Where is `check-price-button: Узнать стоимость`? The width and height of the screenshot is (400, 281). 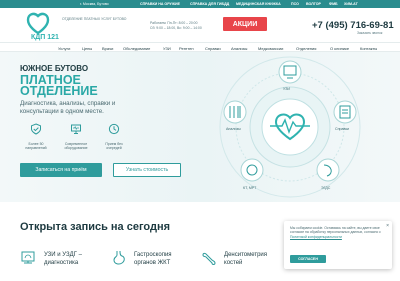 check-price-button: Узнать стоимость is located at coordinates (147, 170).